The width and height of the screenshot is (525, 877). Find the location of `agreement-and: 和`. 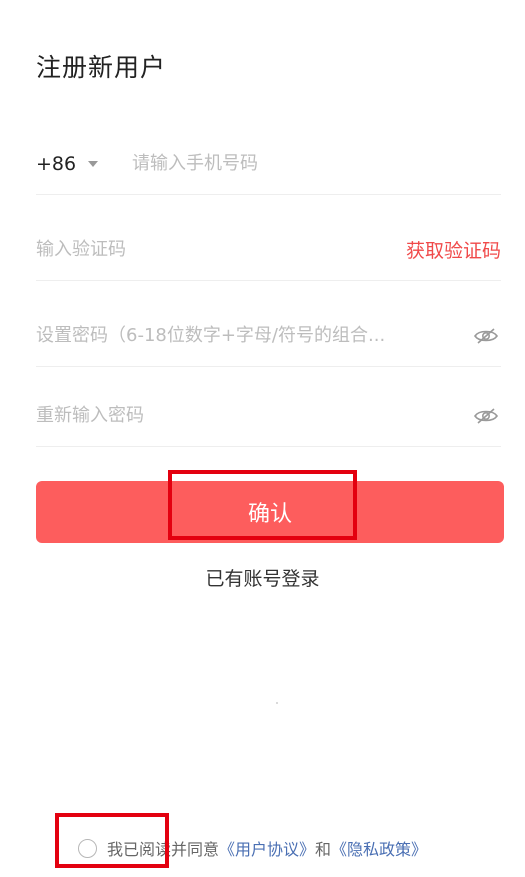

agreement-and: 和 is located at coordinates (323, 849).